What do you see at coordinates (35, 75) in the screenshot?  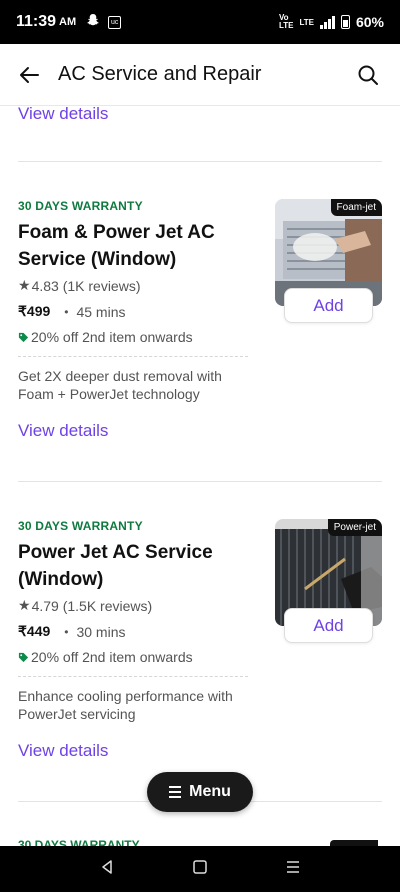 I see `arrow-left-icon` at bounding box center [35, 75].